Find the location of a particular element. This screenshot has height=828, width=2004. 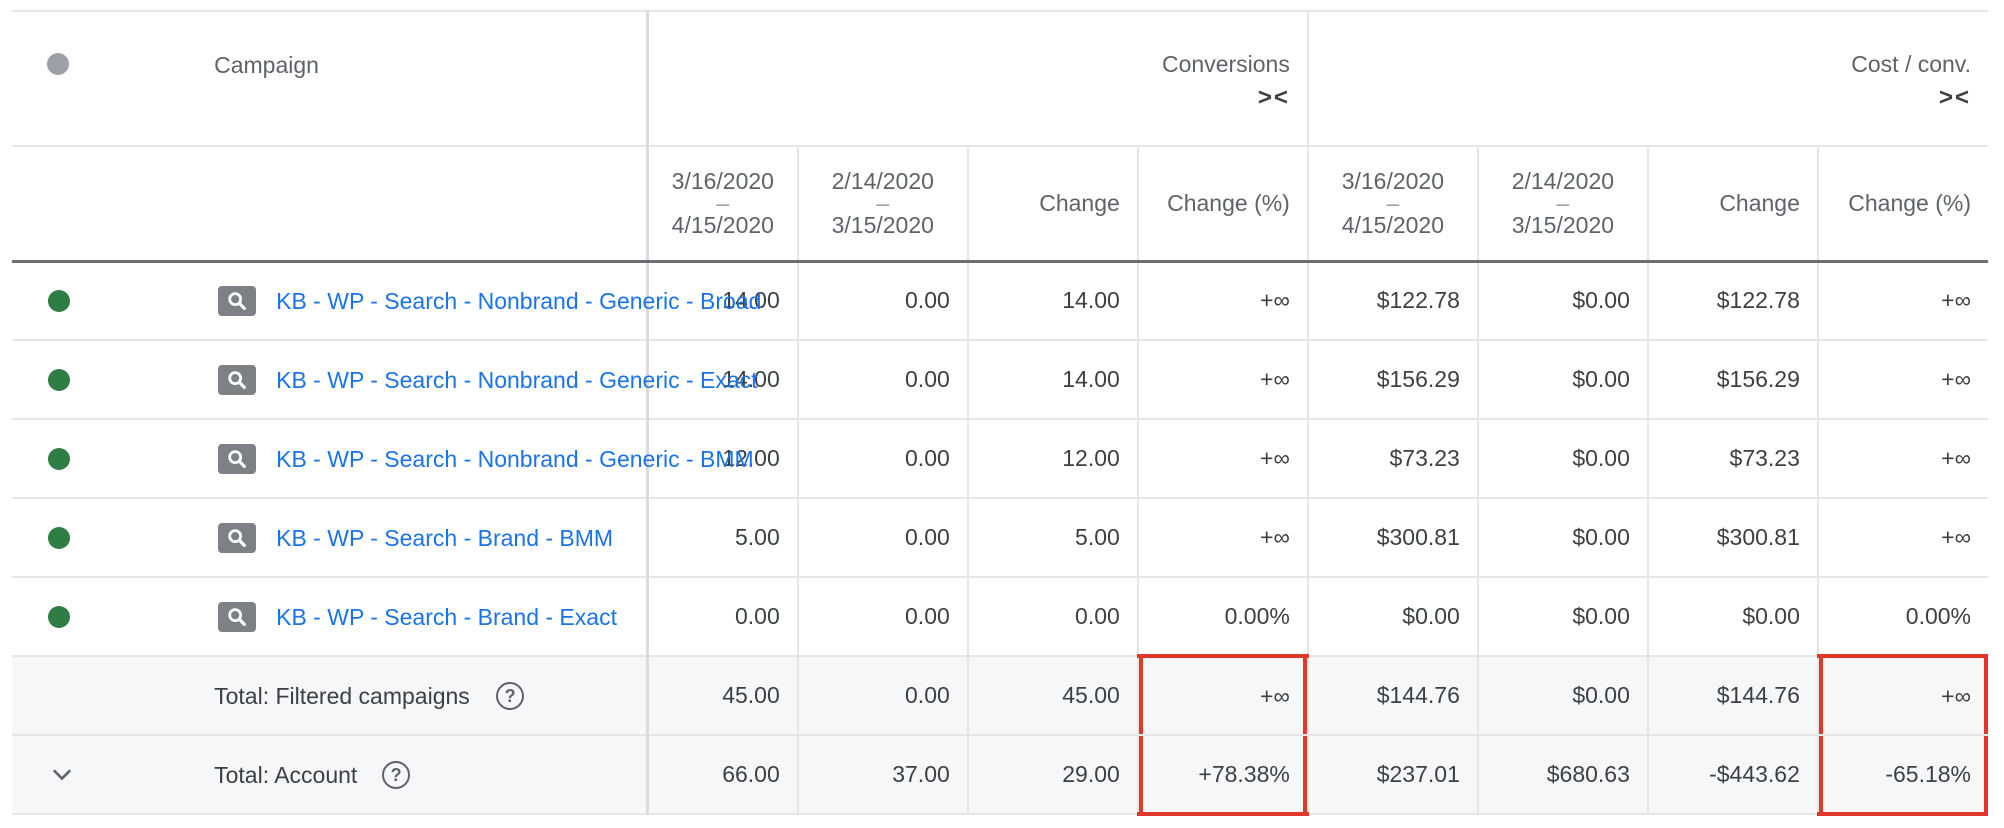

expand-cell is located at coordinates (49, 775).